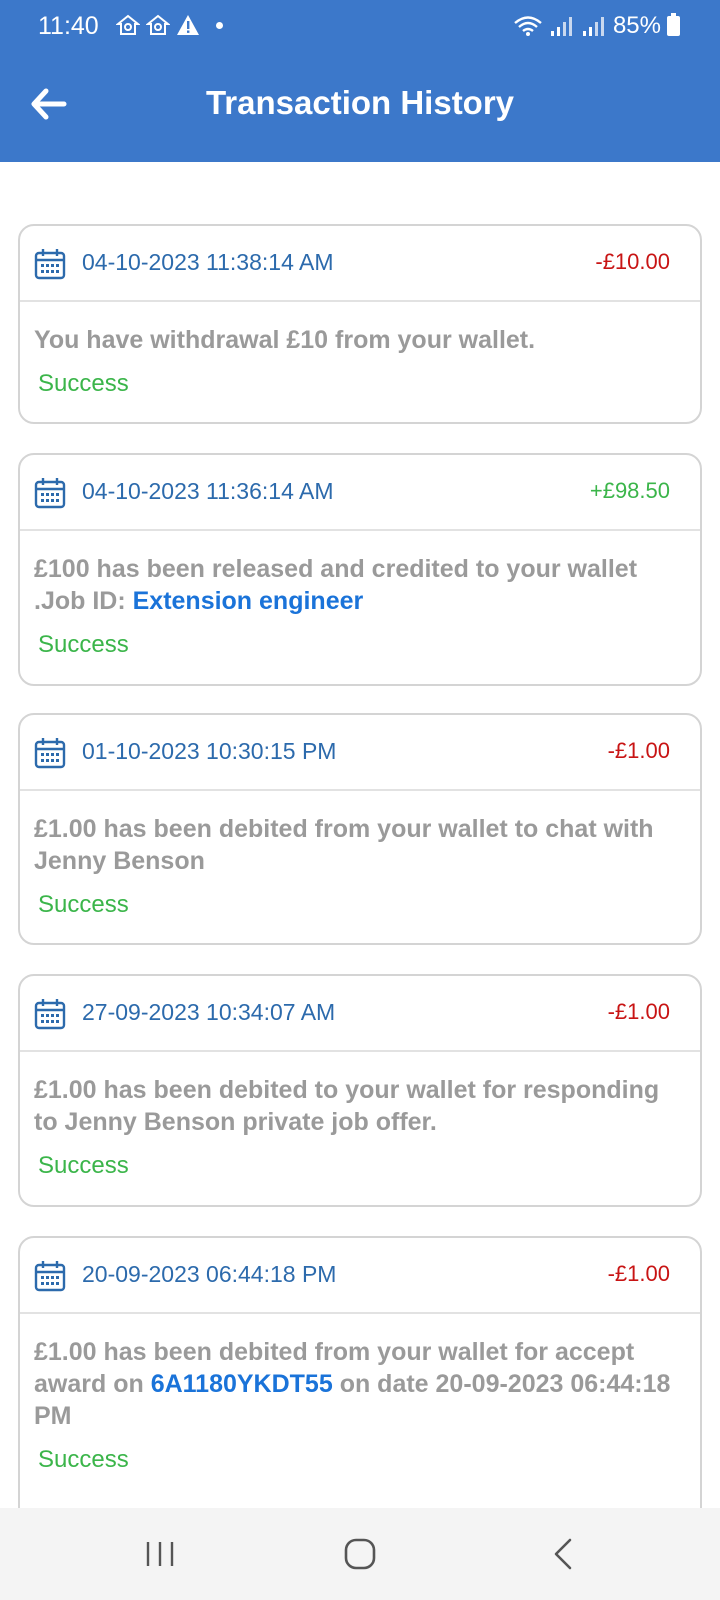  I want to click on system-navigation-bar, so click(360, 1554).